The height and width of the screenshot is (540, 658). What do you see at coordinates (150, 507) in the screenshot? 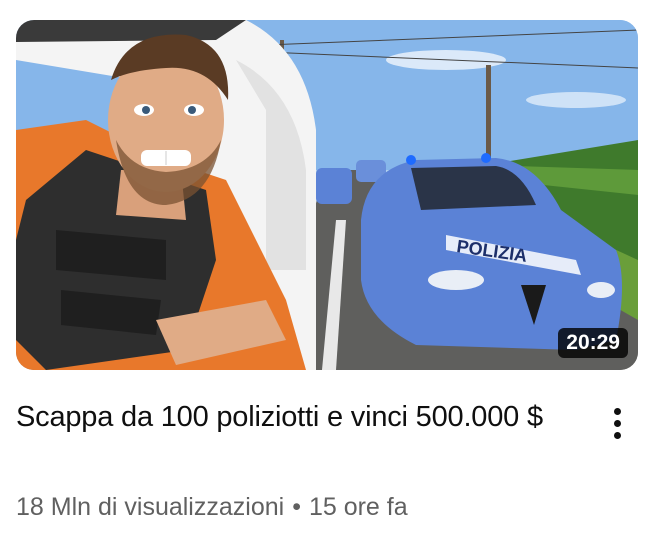
I see `view-count: 18 Mln di visualizzazioni` at bounding box center [150, 507].